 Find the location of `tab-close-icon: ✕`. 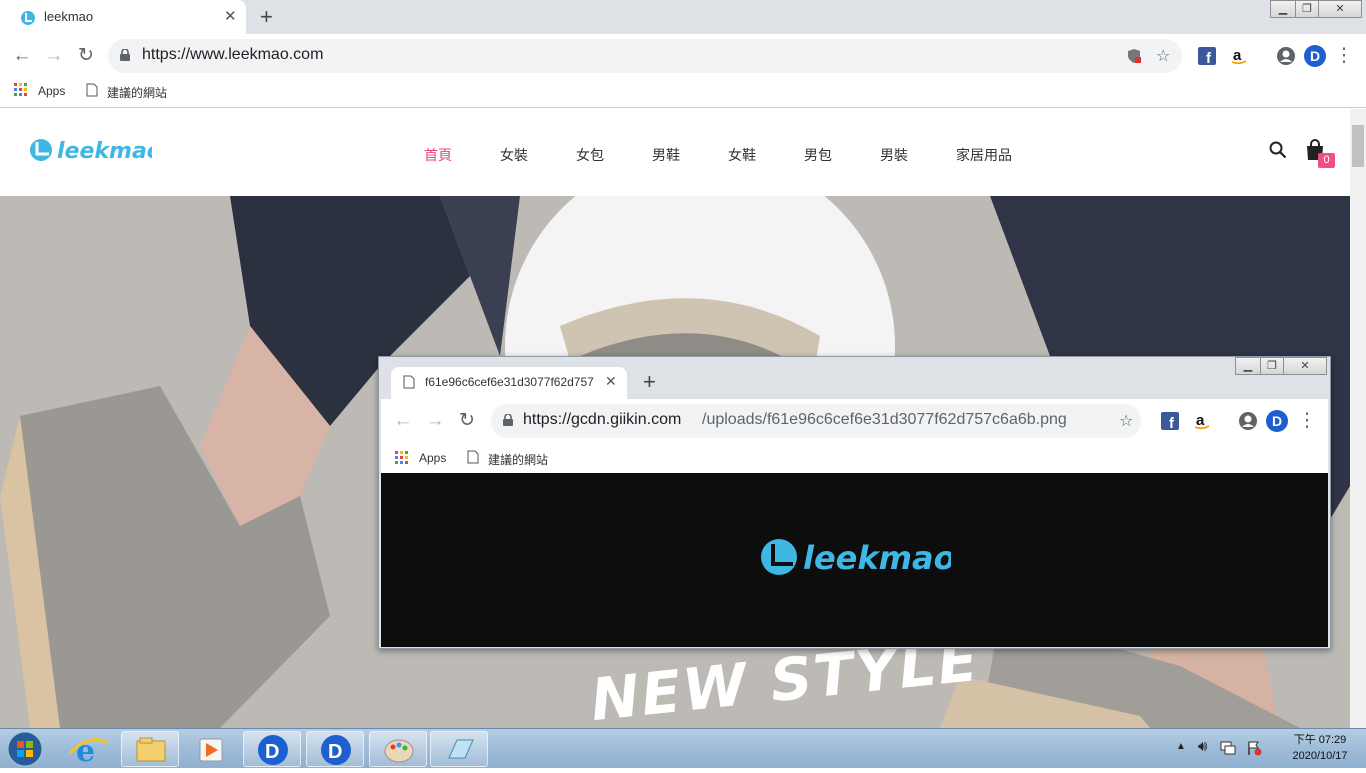

tab-close-icon: ✕ is located at coordinates (230, 16).